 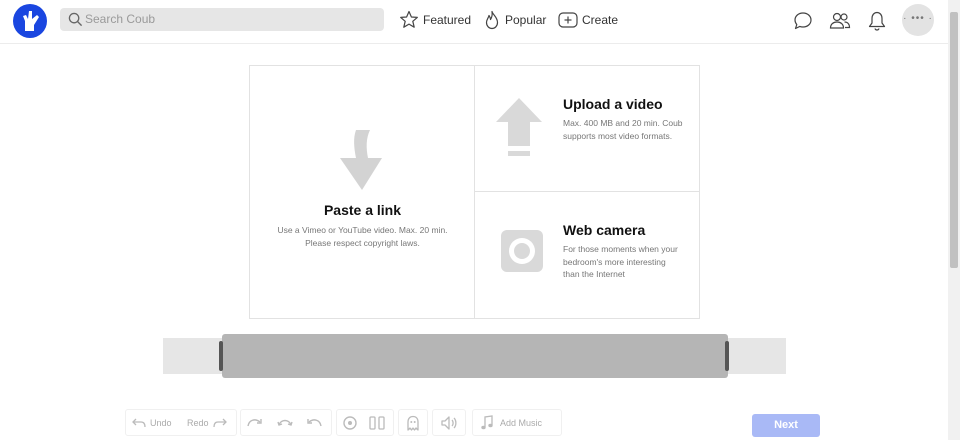 What do you see at coordinates (840, 21) in the screenshot?
I see `friends-icon` at bounding box center [840, 21].